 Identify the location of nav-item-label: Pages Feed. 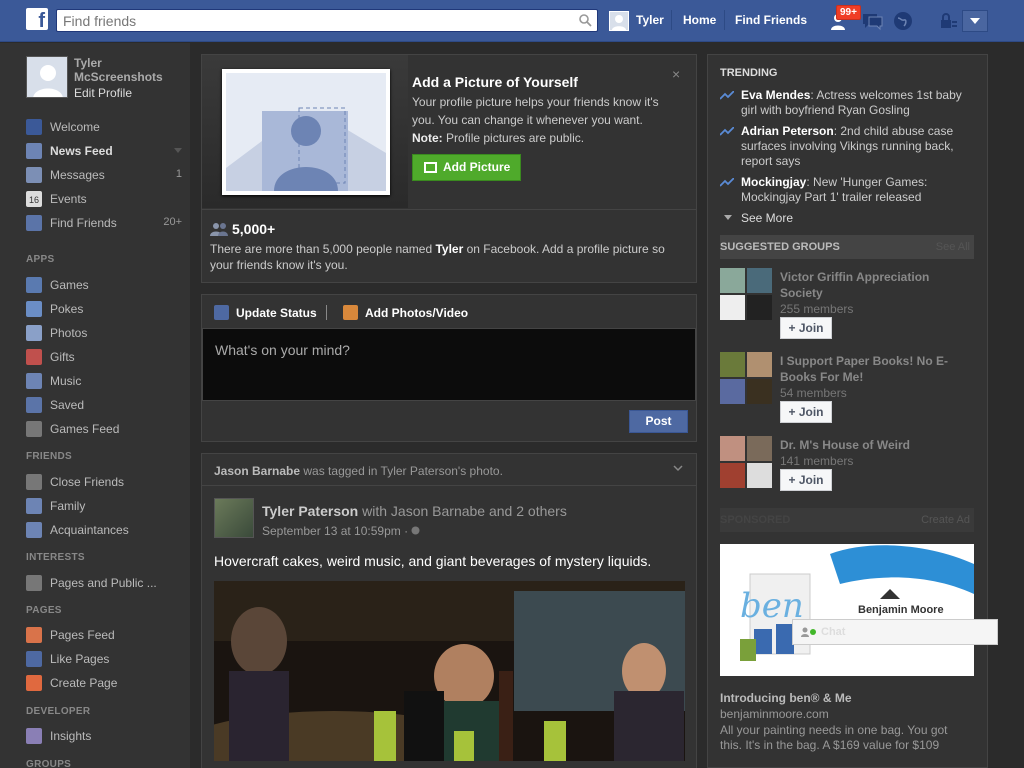
(82, 635).